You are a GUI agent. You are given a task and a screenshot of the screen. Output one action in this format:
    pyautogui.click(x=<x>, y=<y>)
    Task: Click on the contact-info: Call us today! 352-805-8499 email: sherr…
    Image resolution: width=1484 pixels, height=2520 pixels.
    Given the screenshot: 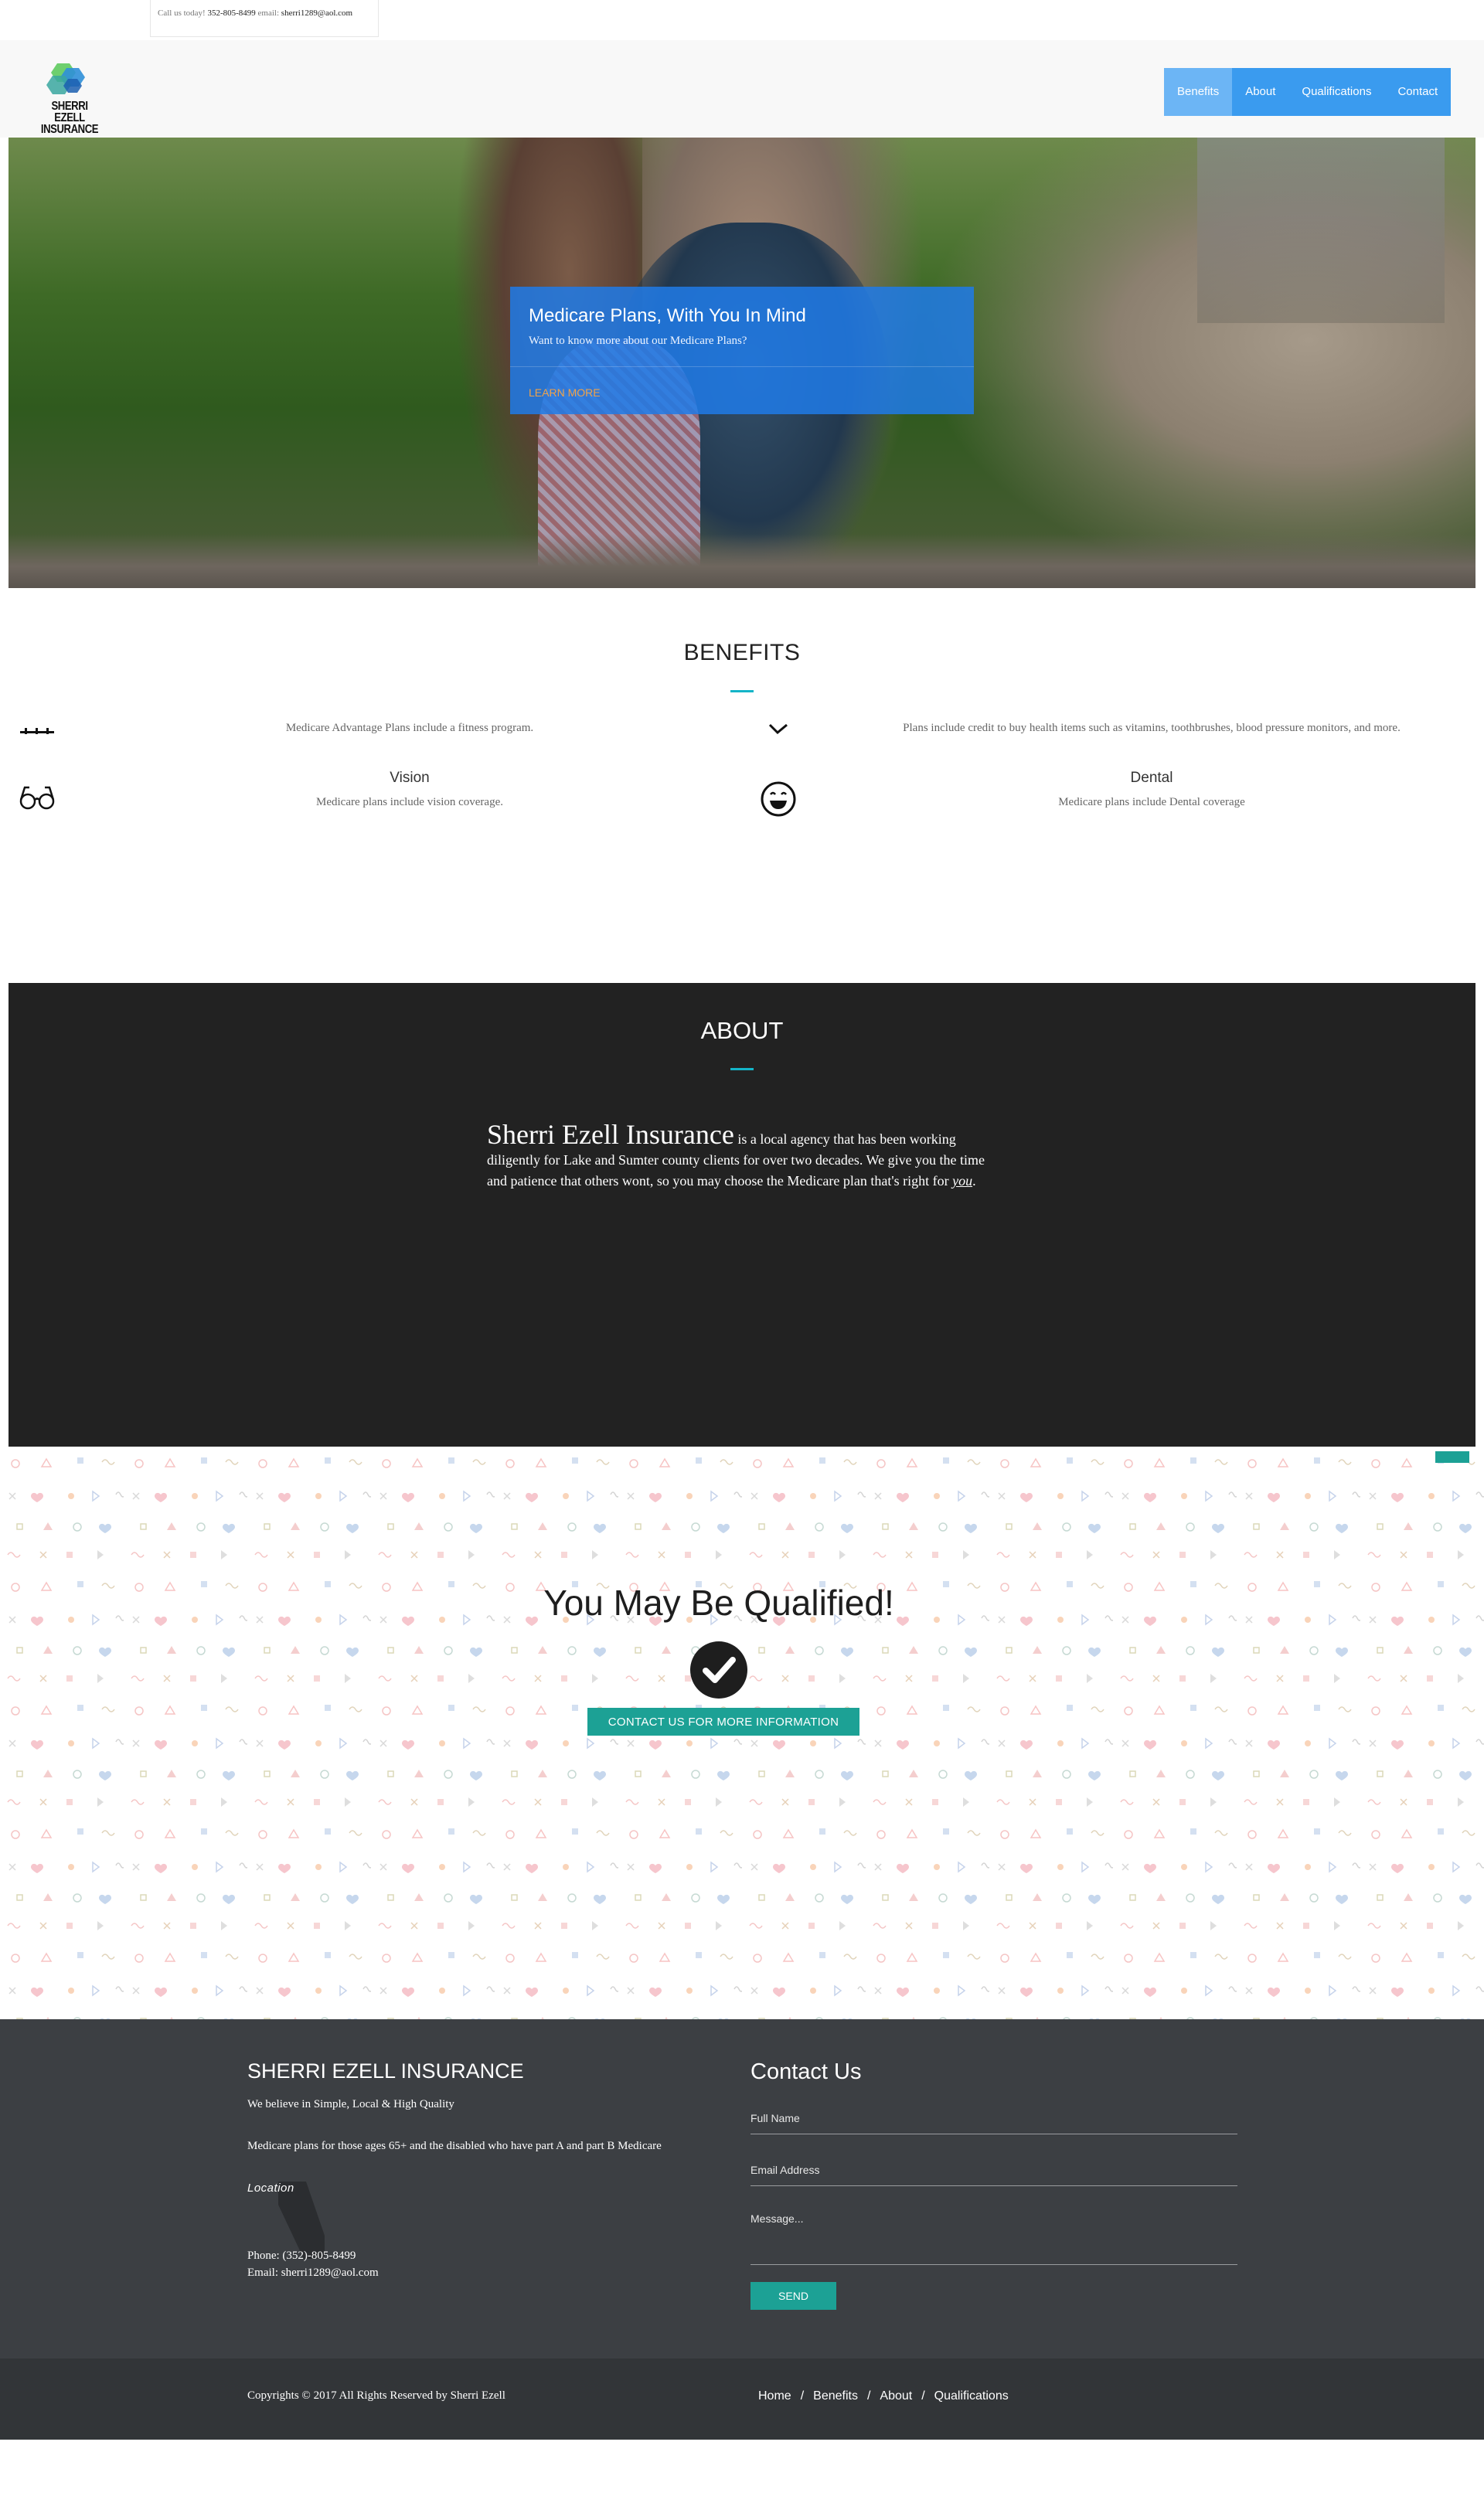 What is the action you would take?
    pyautogui.click(x=264, y=18)
    